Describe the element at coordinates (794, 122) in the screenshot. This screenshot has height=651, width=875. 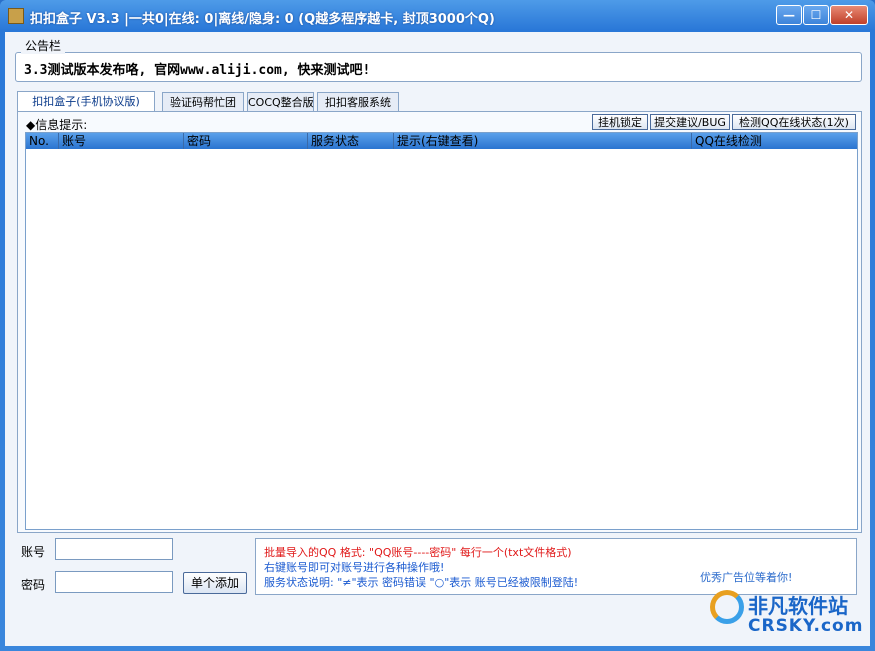
I see `check-online-button: 检测QQ在线状态(1次)` at that location.